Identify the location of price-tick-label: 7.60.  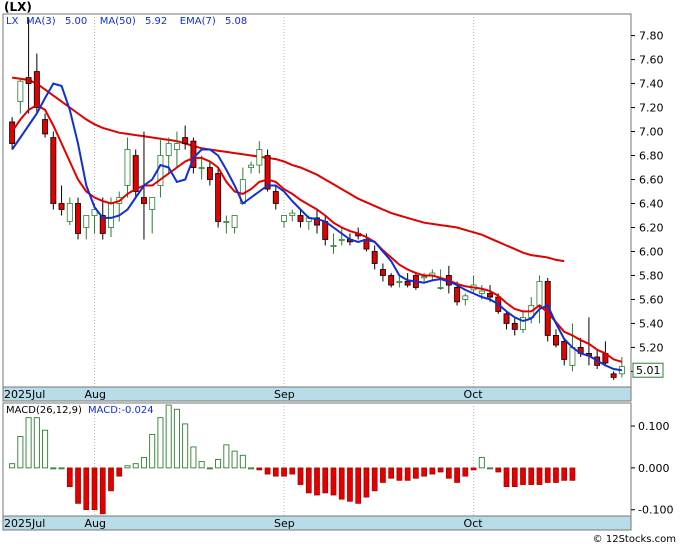
(651, 60).